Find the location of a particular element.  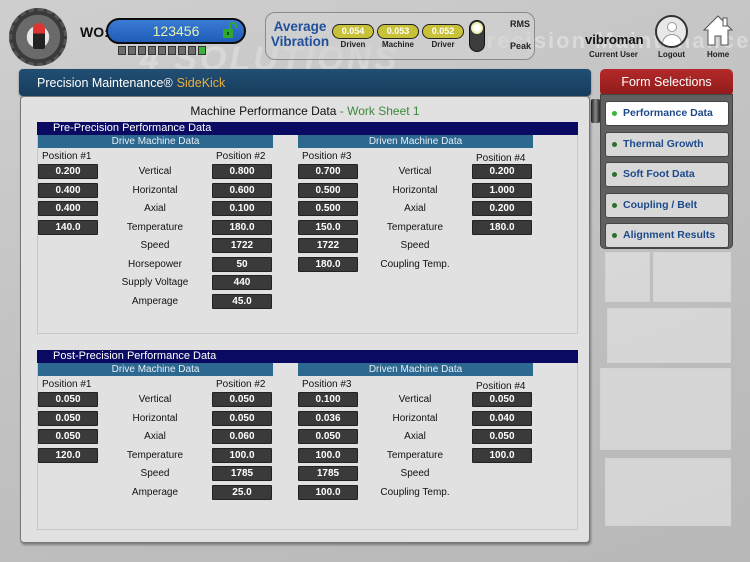

rms-peak-toggle is located at coordinates (477, 36).